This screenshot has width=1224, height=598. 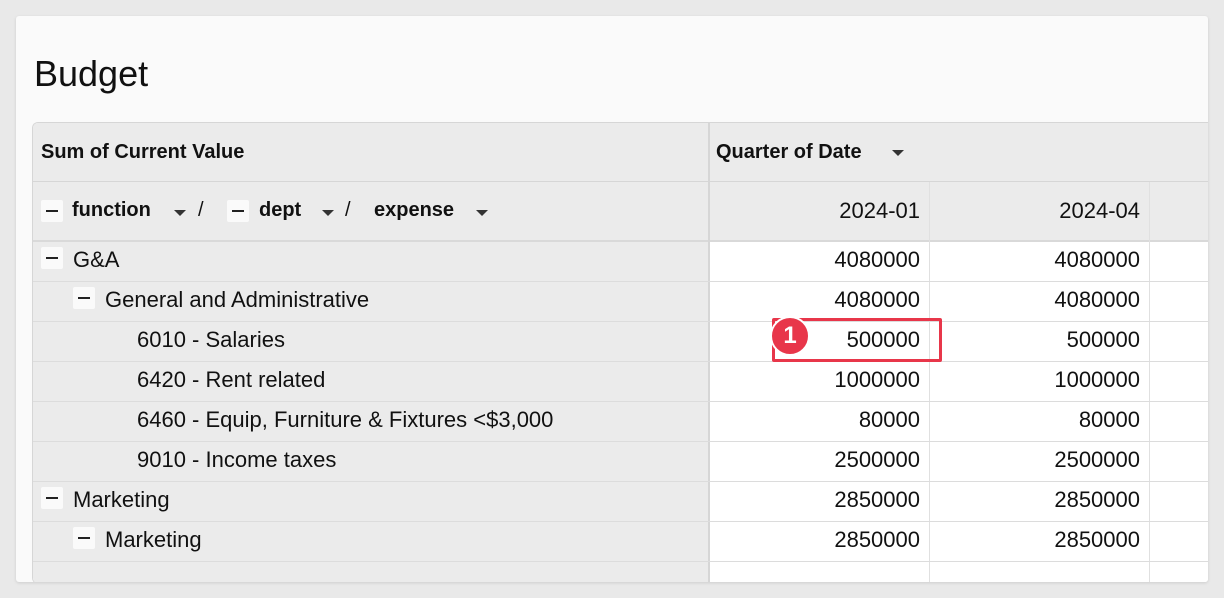 What do you see at coordinates (1099, 210) in the screenshot?
I see `column-header: 2024-04` at bounding box center [1099, 210].